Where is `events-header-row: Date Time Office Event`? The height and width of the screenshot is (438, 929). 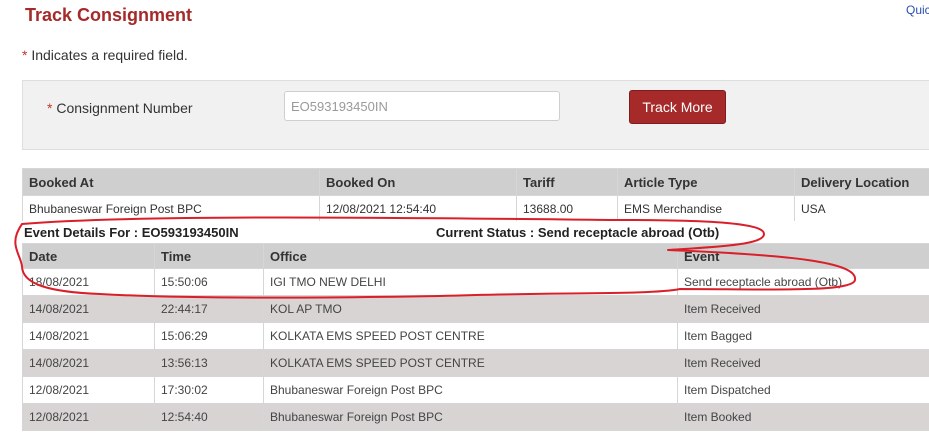
events-header-row: Date Time Office Event is located at coordinates (475, 256).